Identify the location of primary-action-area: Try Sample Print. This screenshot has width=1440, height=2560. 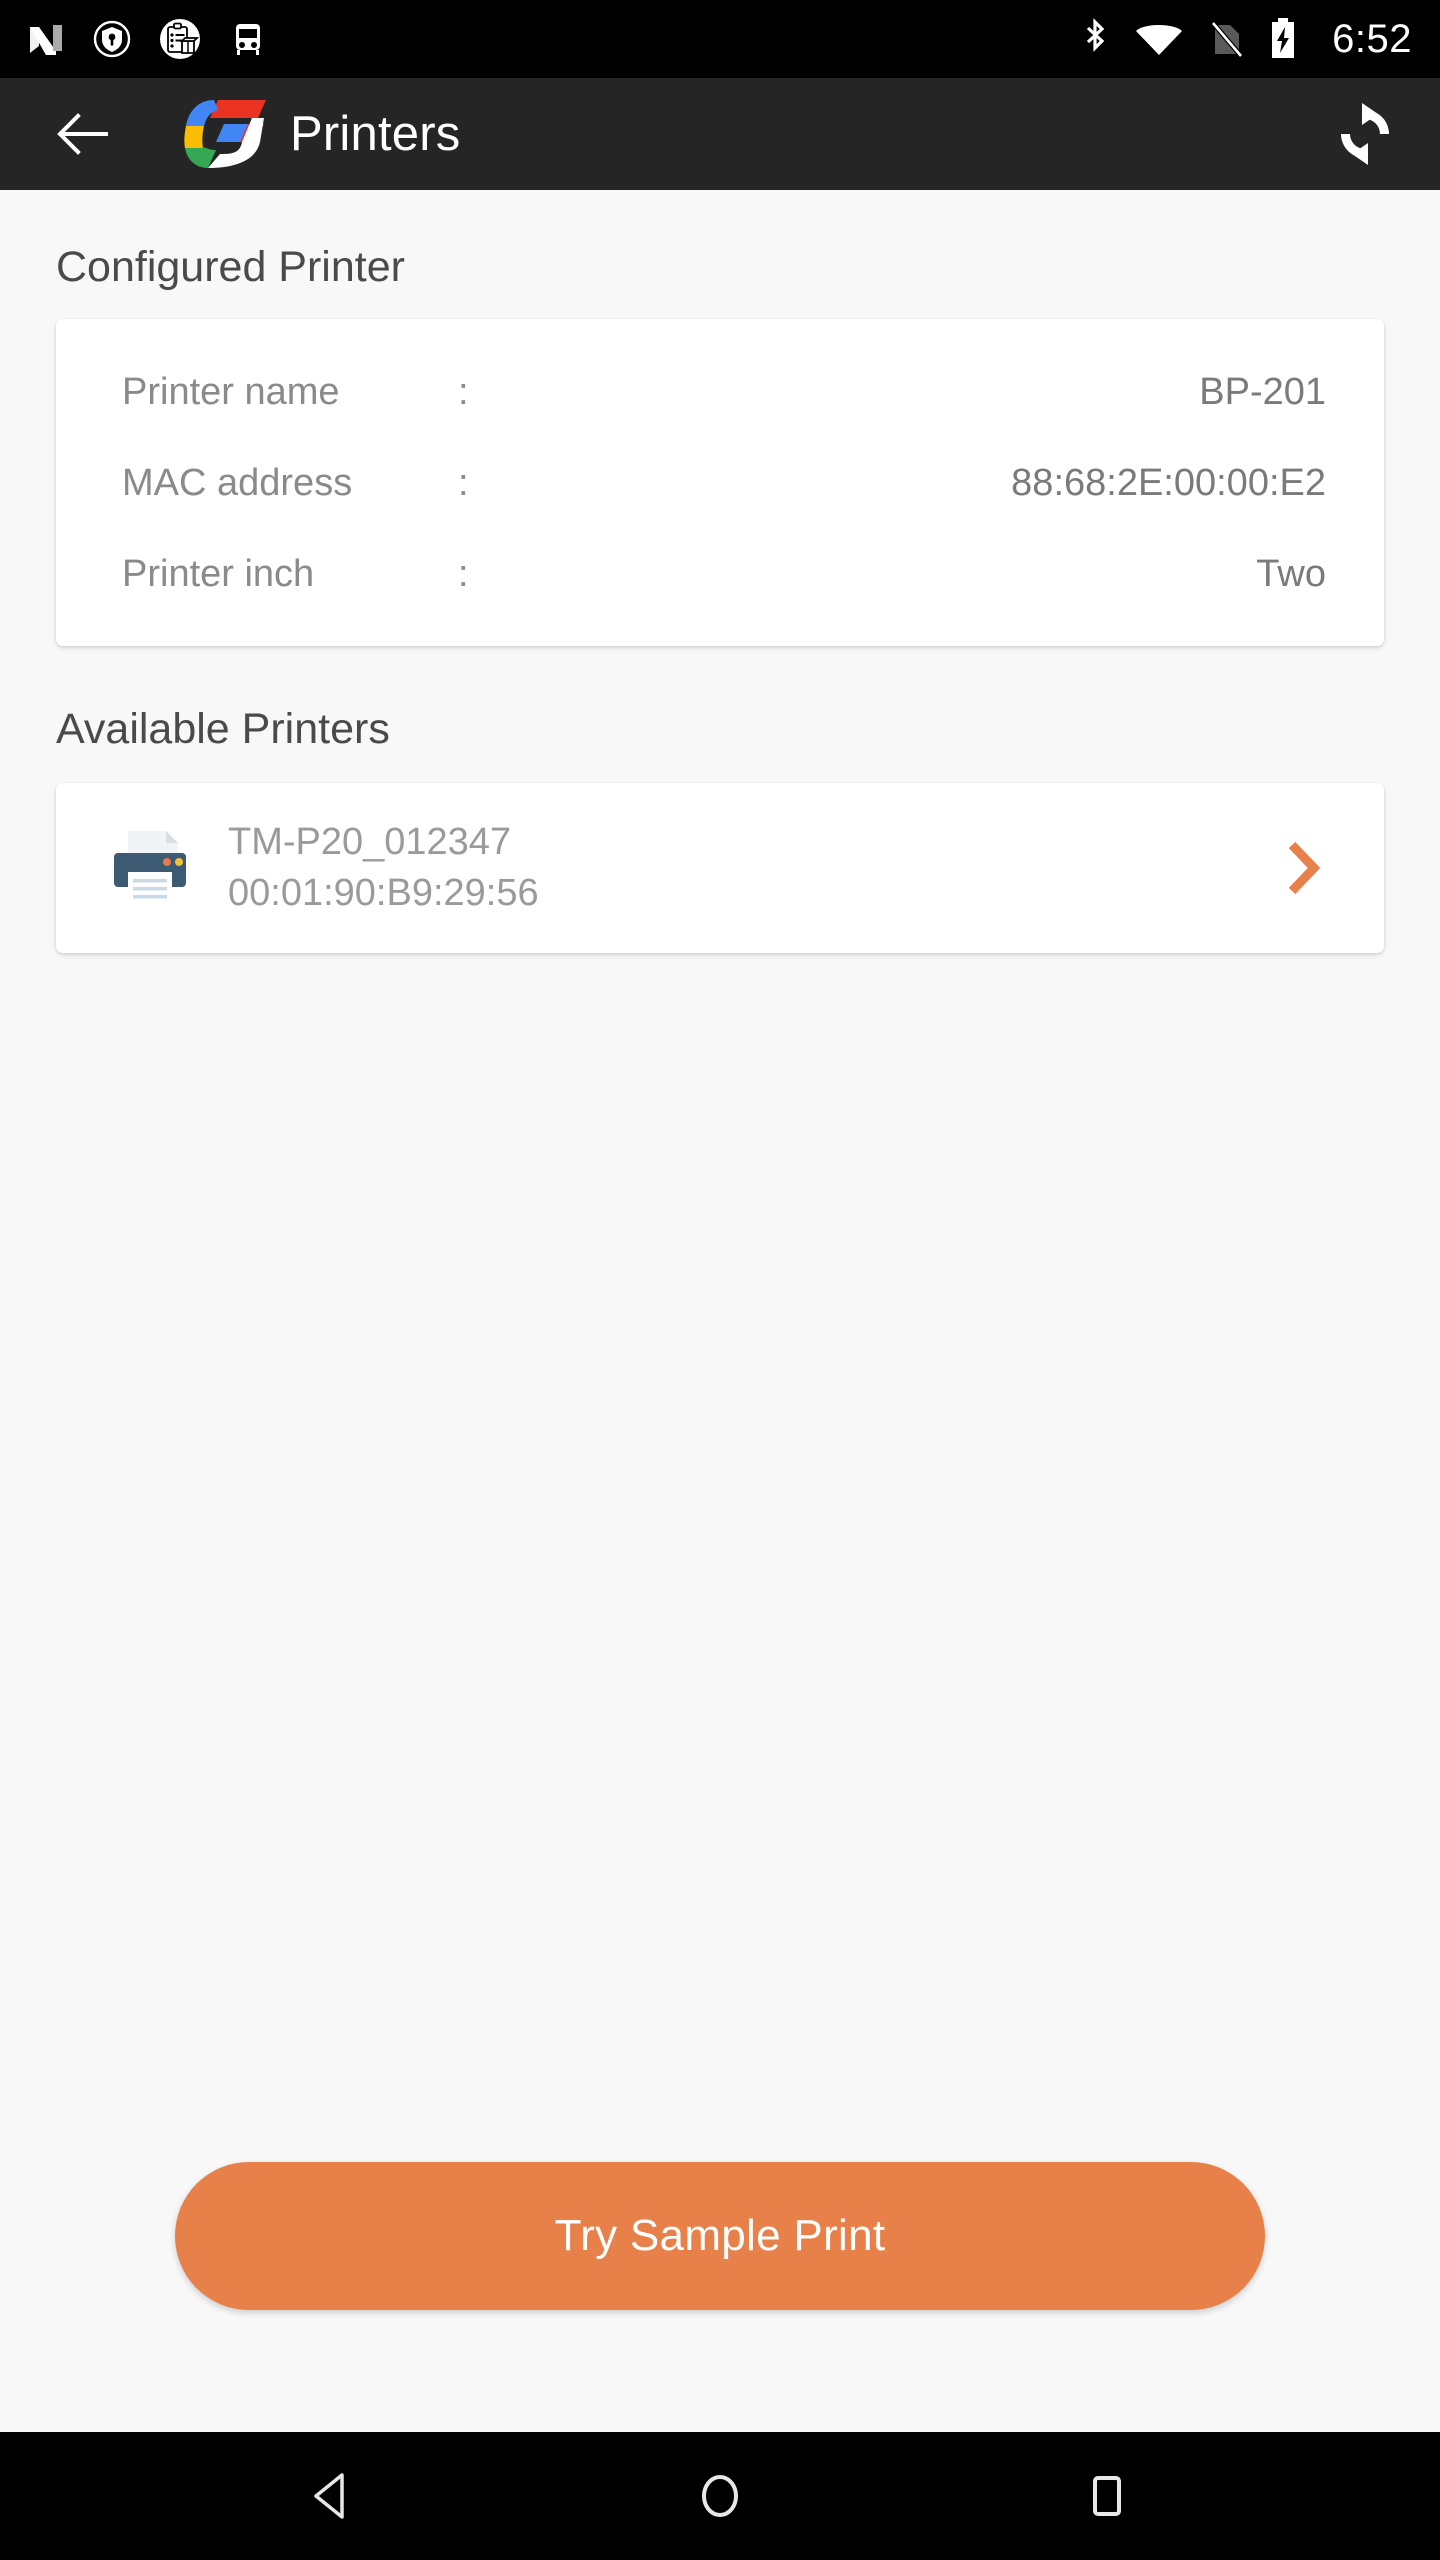
(720, 2236).